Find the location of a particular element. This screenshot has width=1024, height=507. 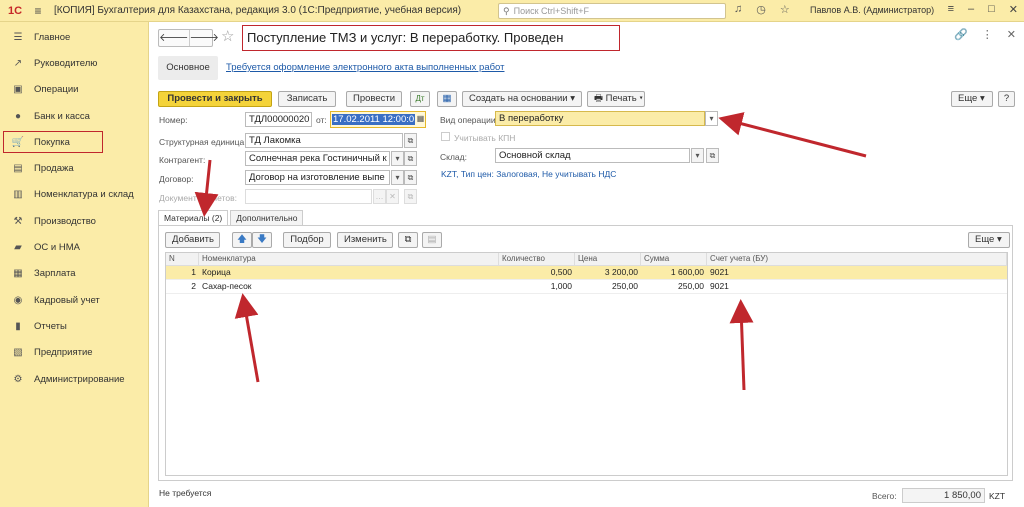

add-button: Добавить is located at coordinates (192, 240).